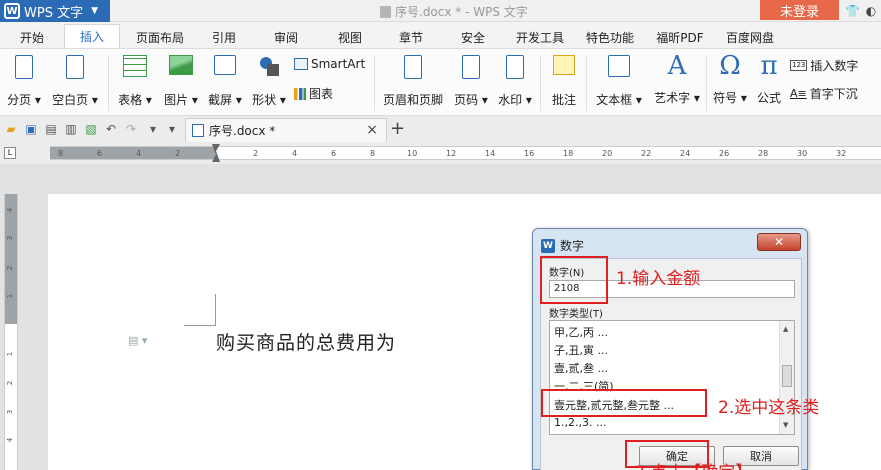 The width and height of the screenshot is (881, 470). I want to click on scroll-up-icon: ▲, so click(785, 329).